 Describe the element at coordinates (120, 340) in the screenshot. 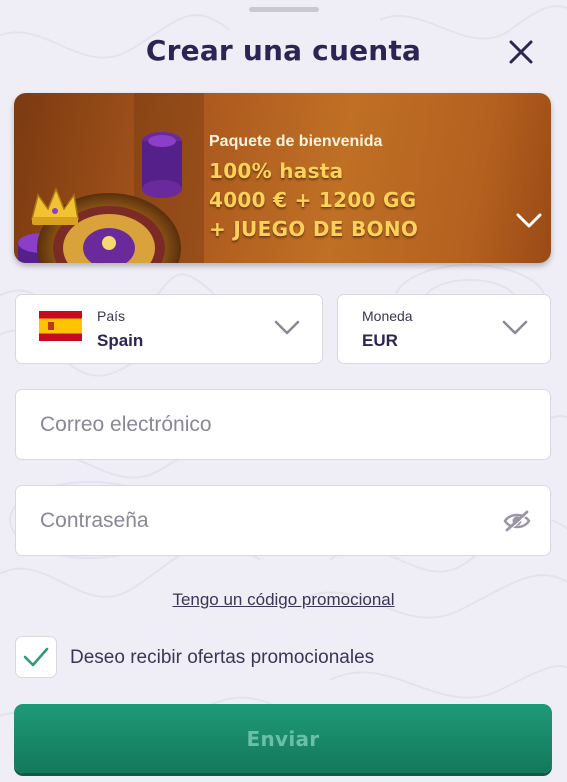

I see `country-value: Spain` at that location.